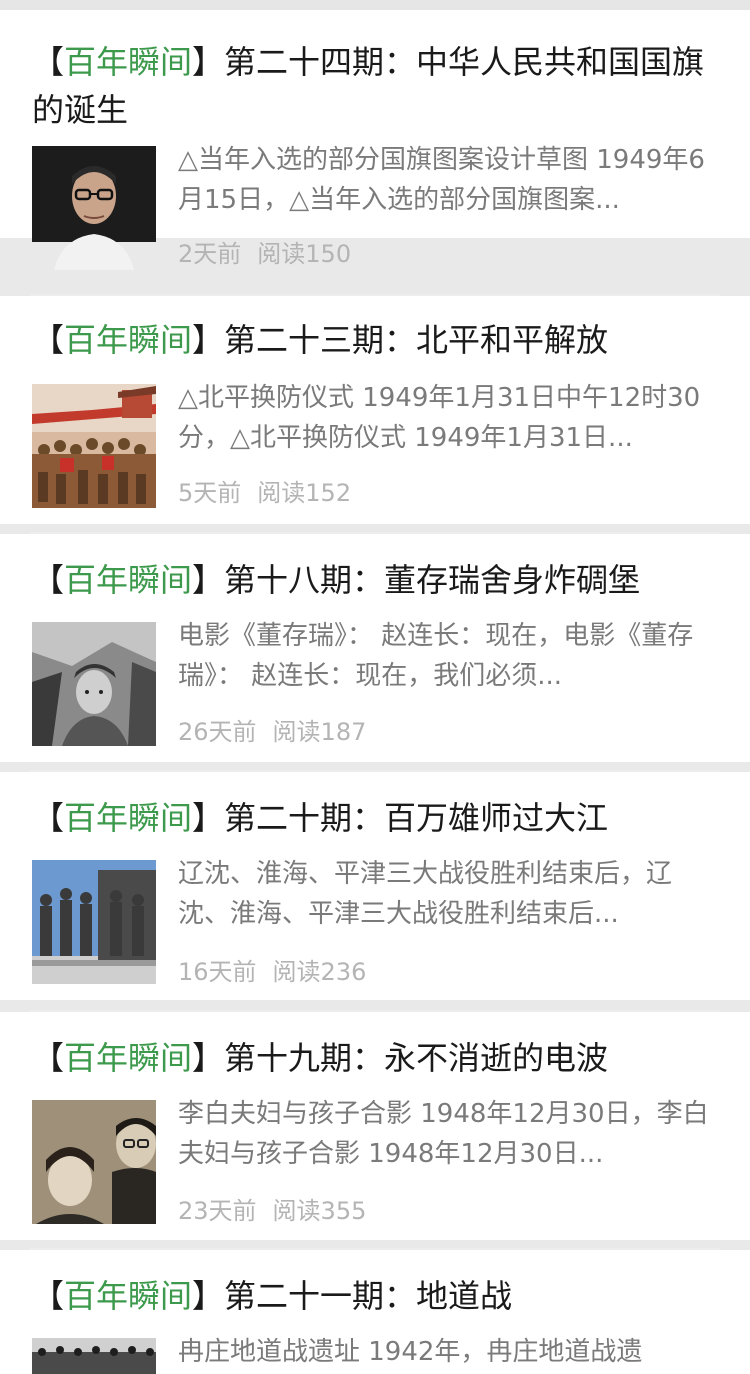  I want to click on article-title: 【百年瞬间】第二十期：百万雄师过大江, so click(377, 818).